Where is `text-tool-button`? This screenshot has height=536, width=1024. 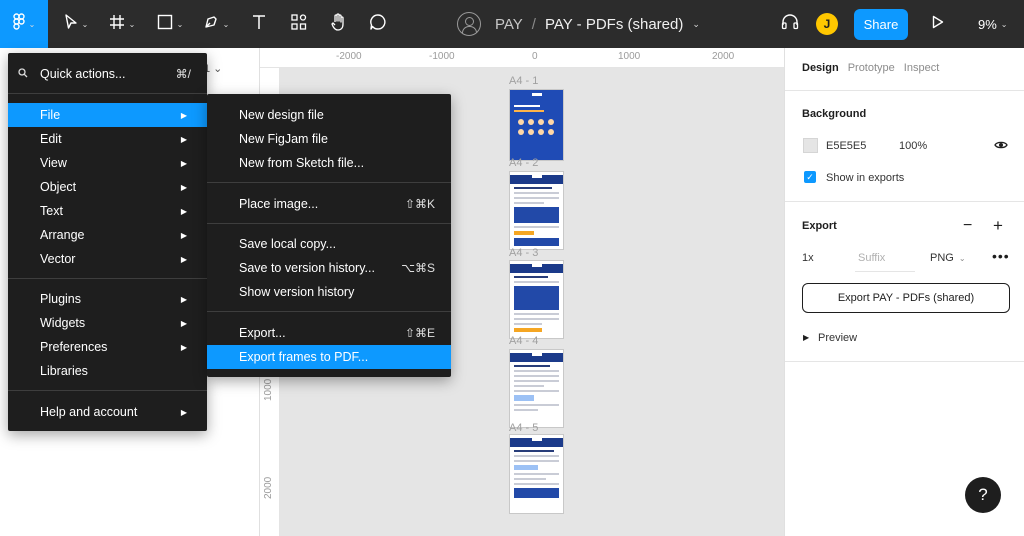 text-tool-button is located at coordinates (259, 24).